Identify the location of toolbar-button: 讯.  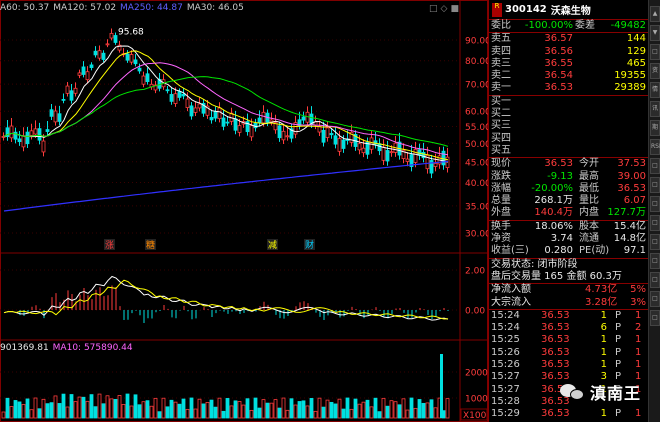
(655, 109).